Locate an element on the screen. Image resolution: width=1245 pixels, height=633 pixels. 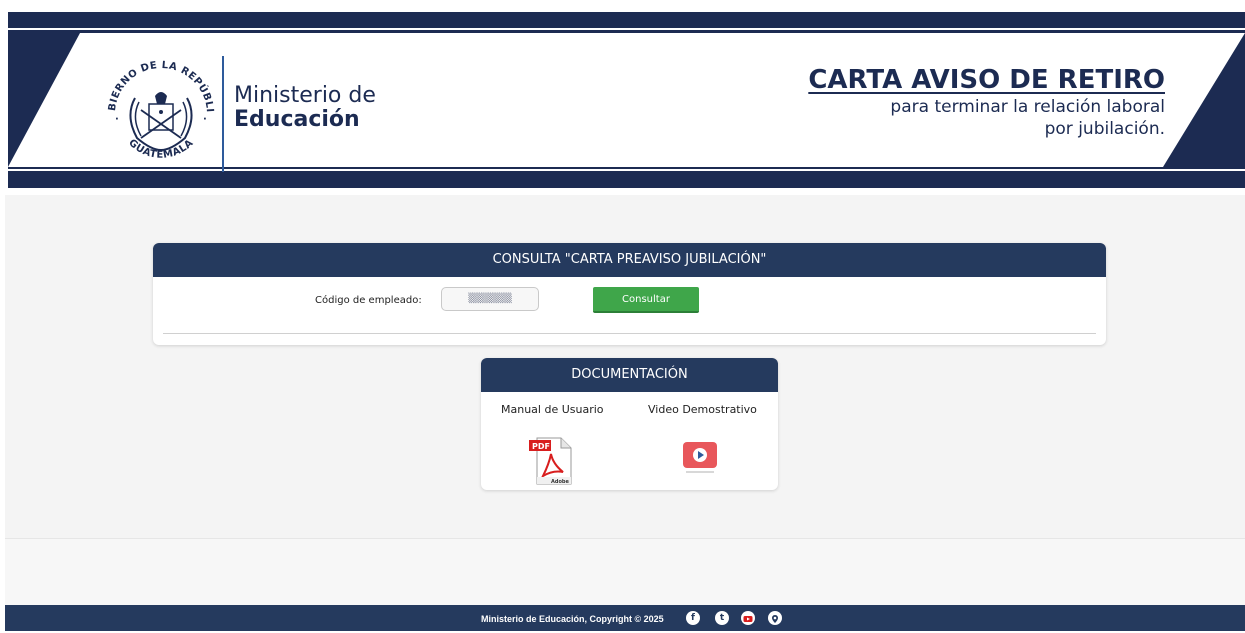
page-subtitle-line2: por jubilación. is located at coordinates (1104, 129).